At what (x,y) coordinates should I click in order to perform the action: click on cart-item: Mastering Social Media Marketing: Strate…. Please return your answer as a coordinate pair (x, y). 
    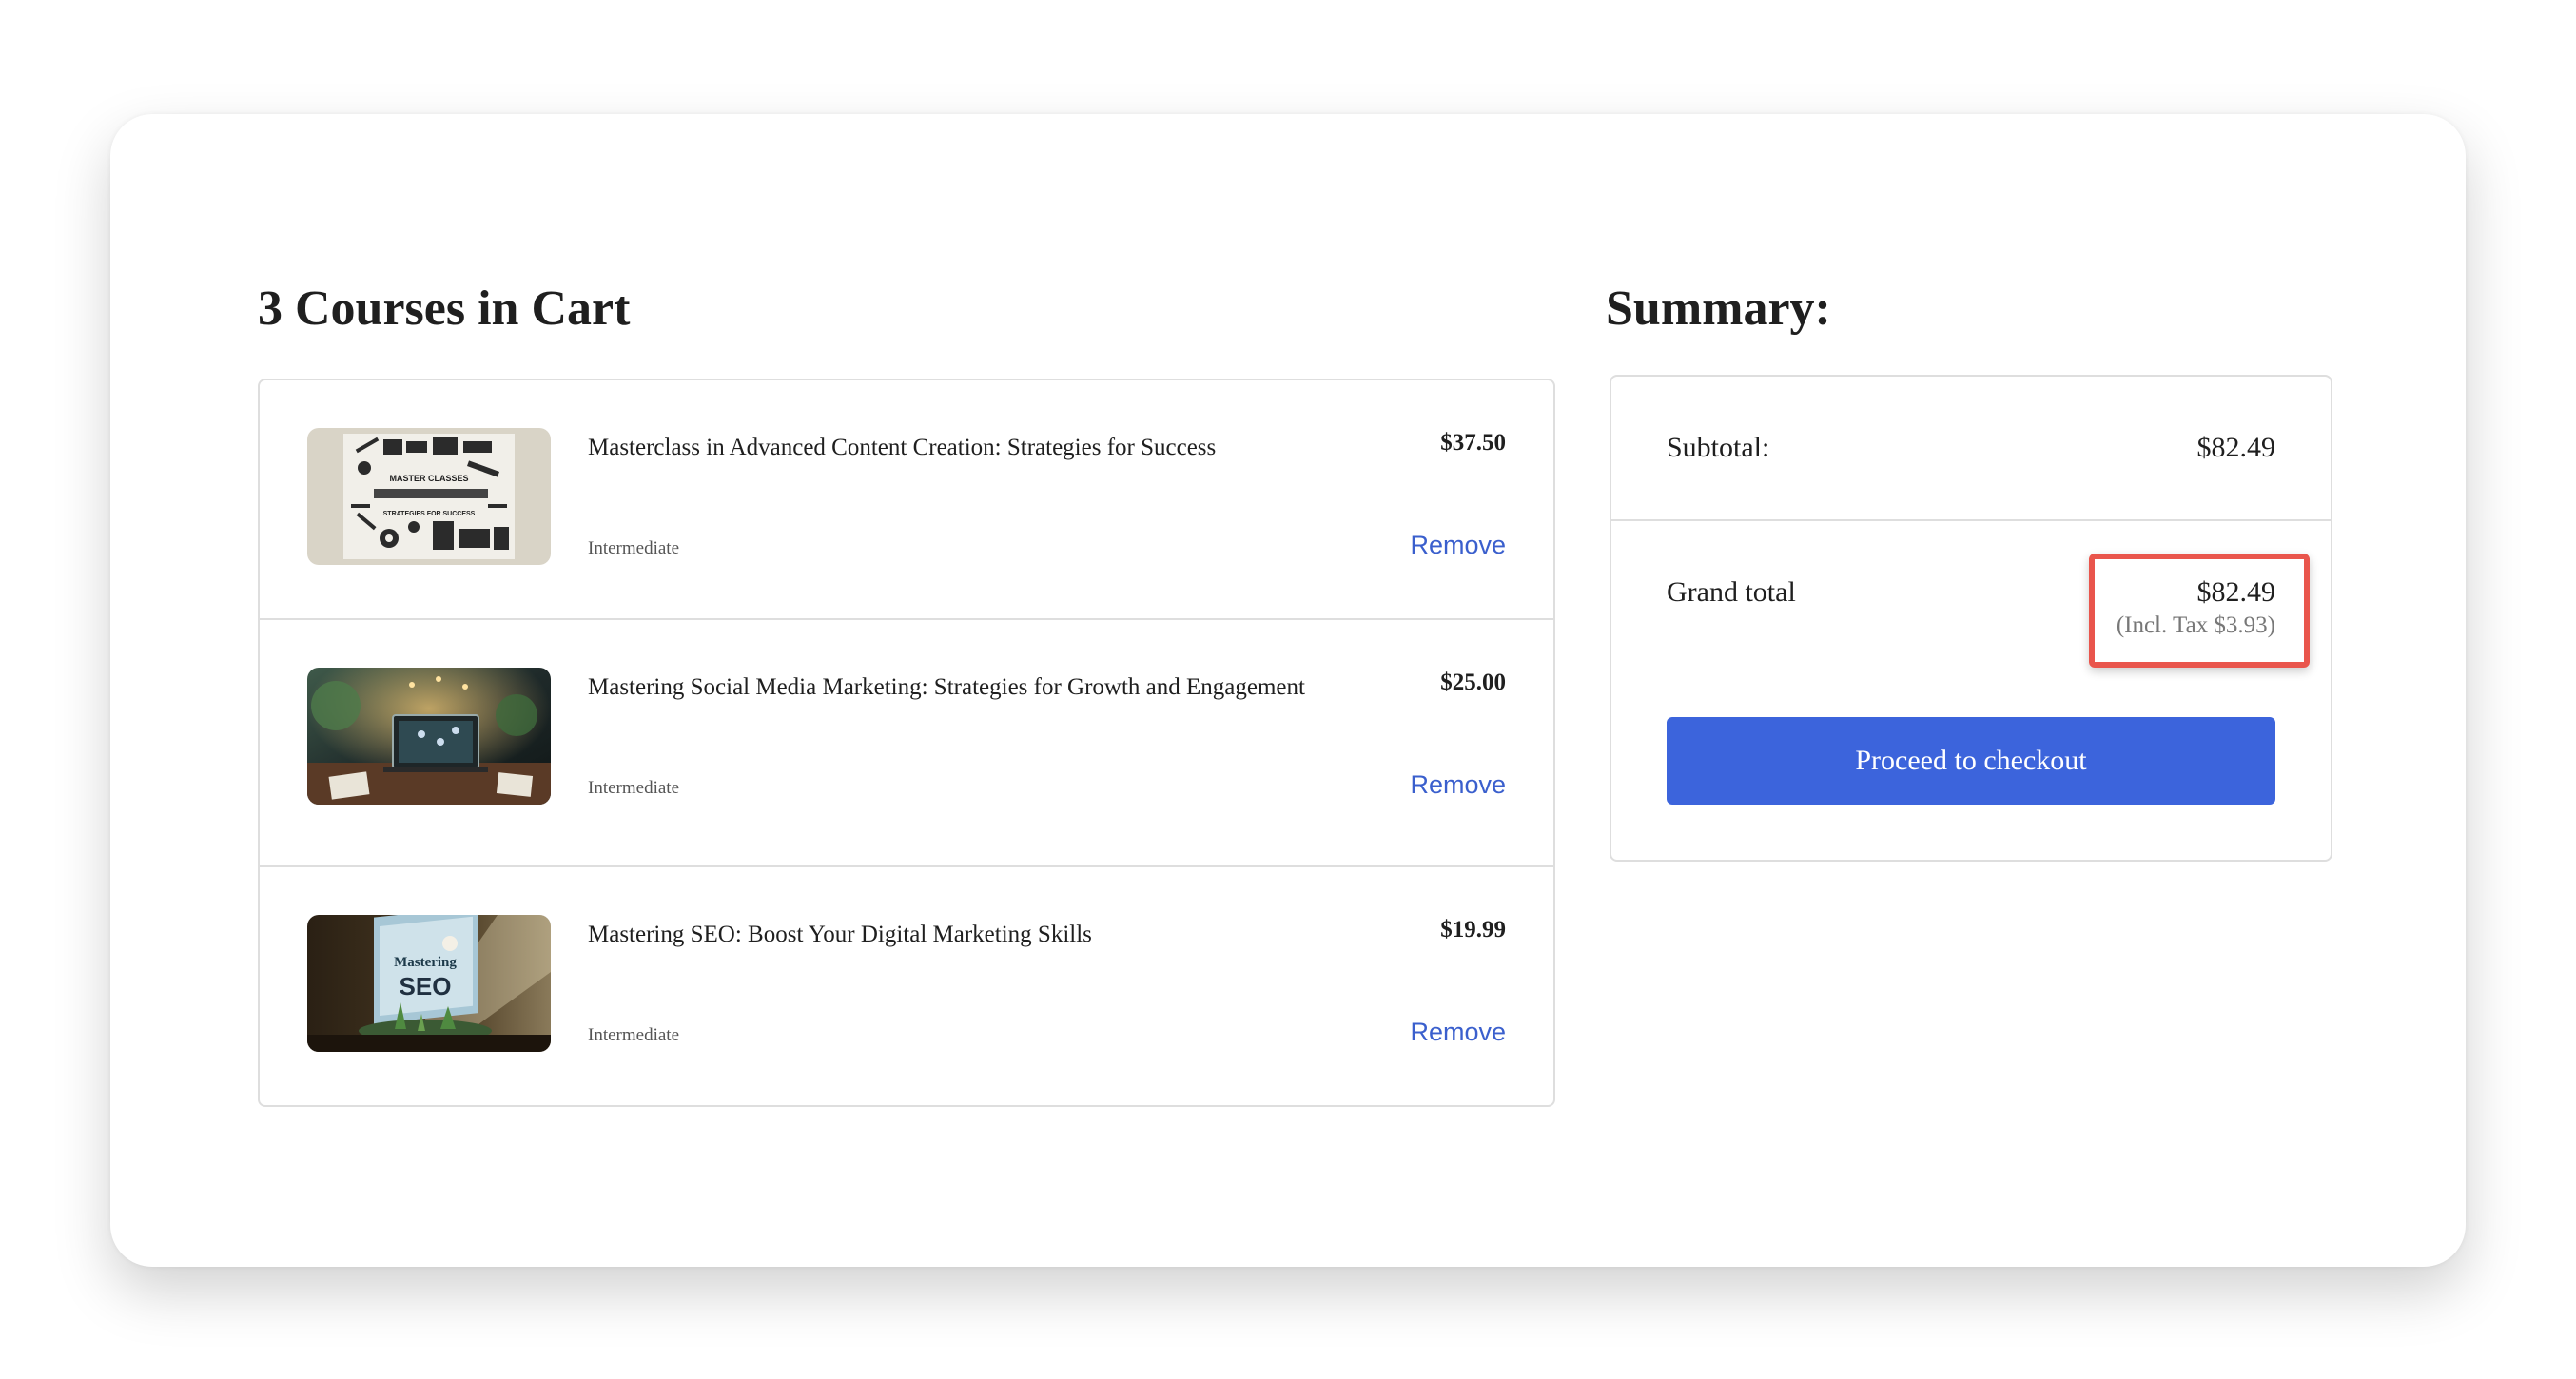
    Looking at the image, I should click on (906, 742).